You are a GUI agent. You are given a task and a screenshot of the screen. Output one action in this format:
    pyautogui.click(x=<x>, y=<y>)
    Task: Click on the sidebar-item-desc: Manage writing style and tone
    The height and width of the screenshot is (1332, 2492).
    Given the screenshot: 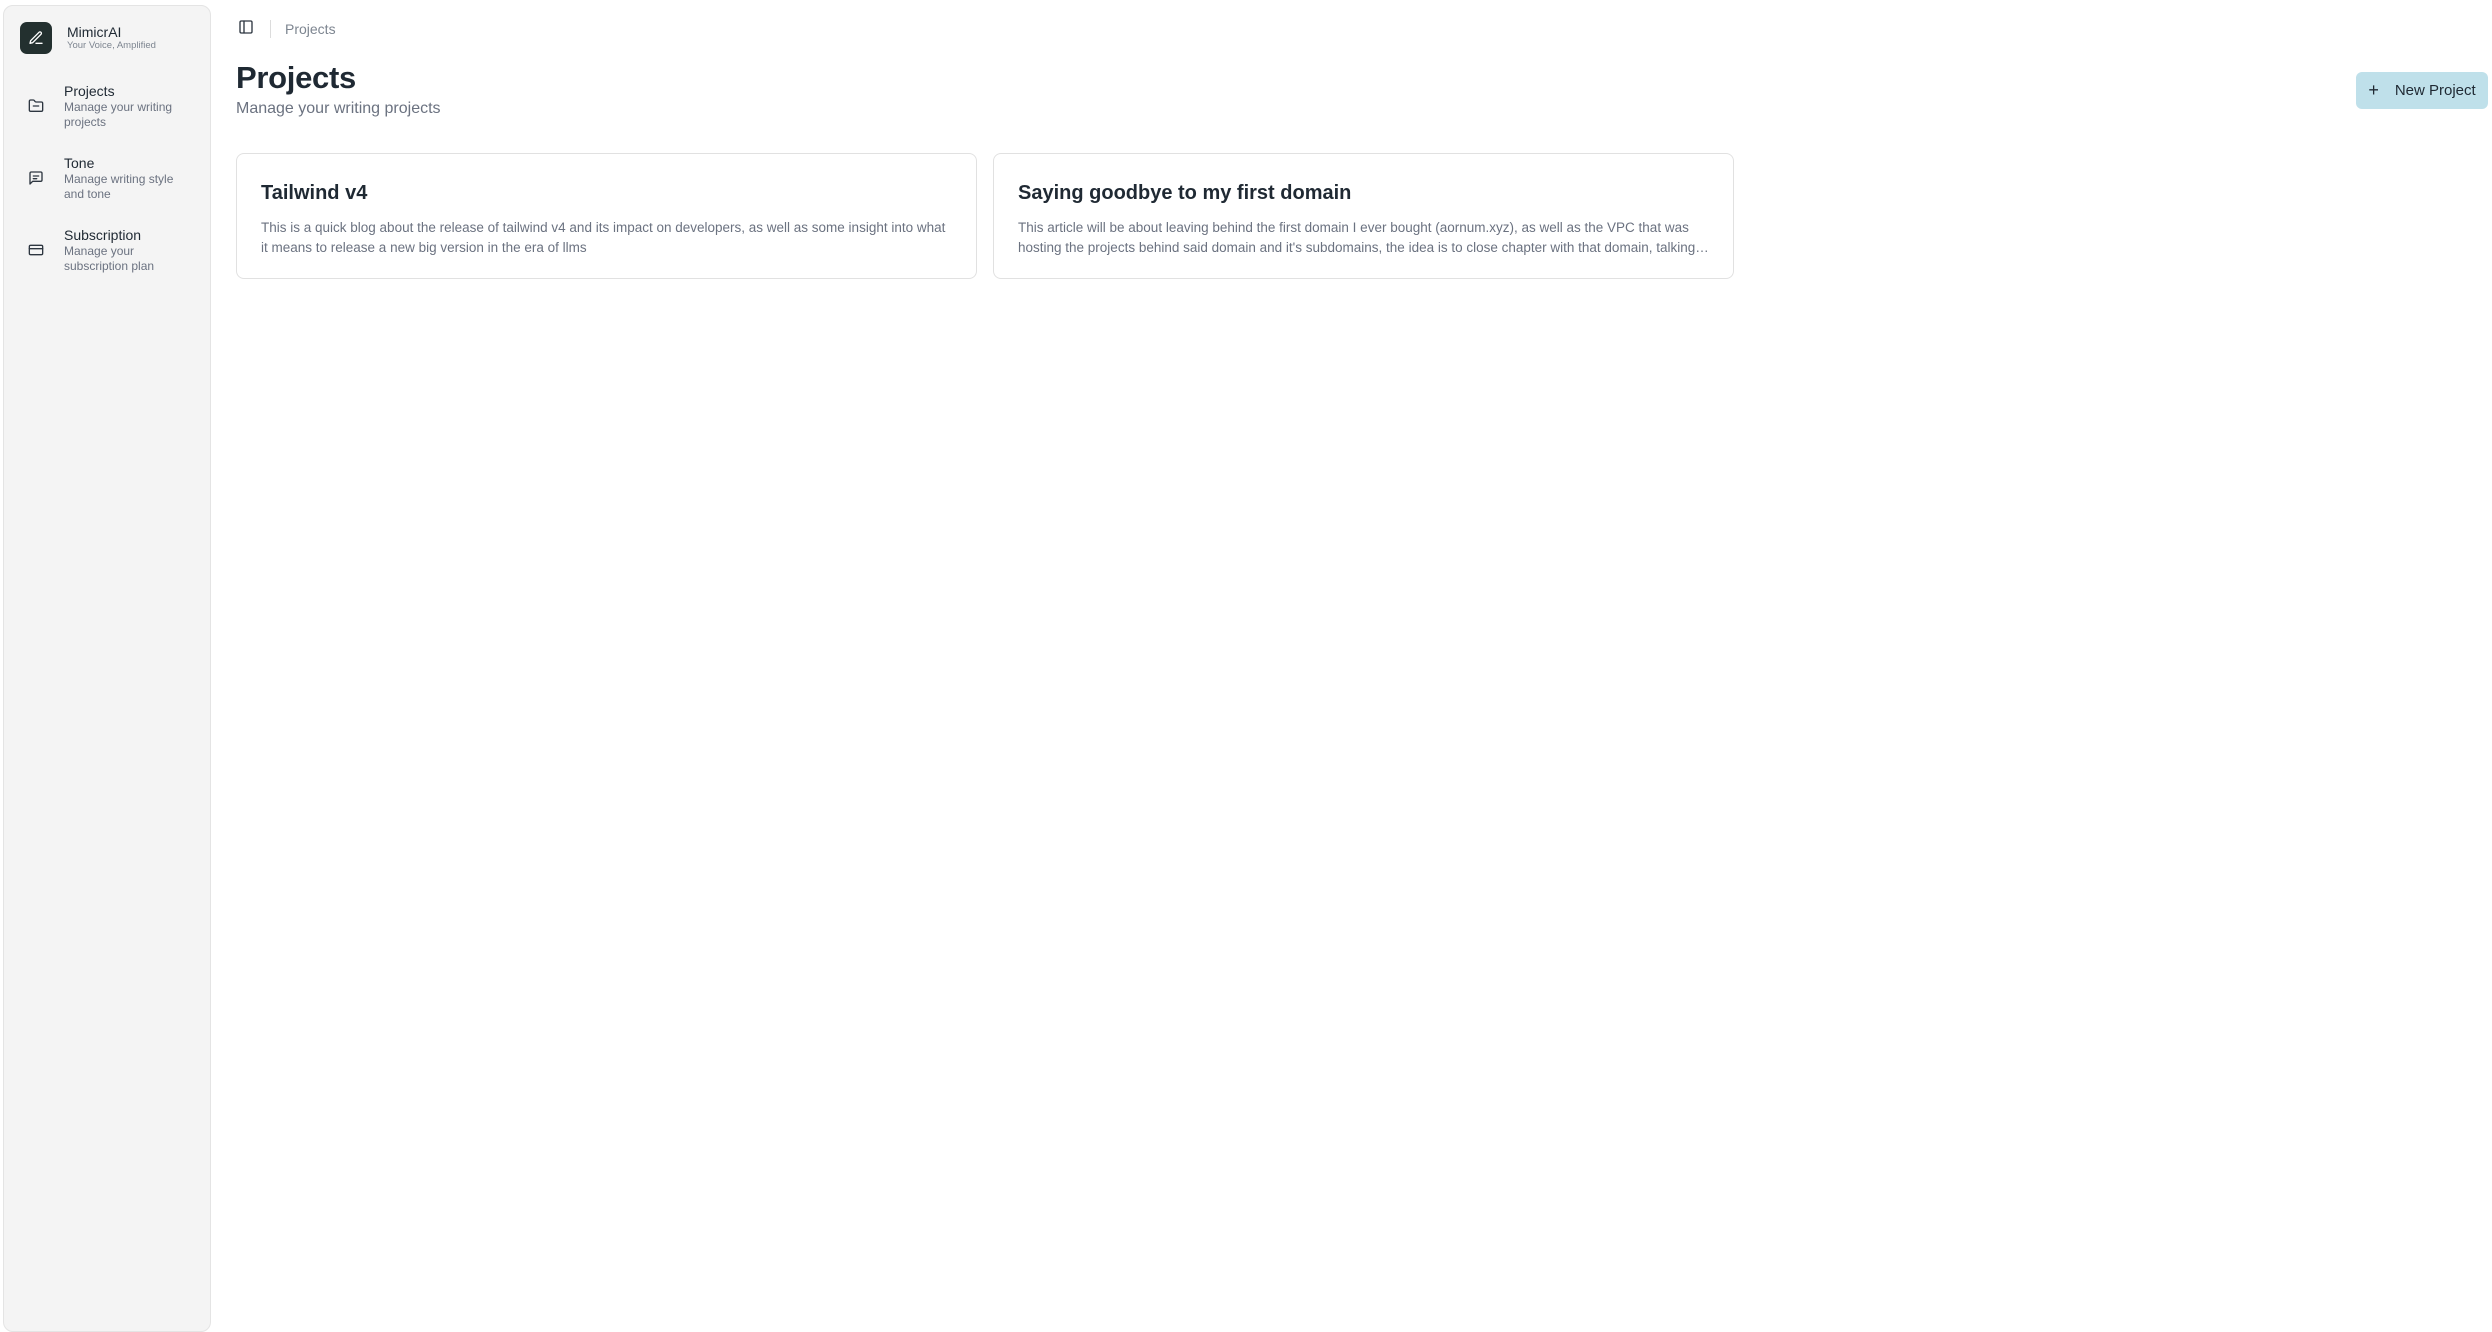 What is the action you would take?
    pyautogui.click(x=119, y=186)
    